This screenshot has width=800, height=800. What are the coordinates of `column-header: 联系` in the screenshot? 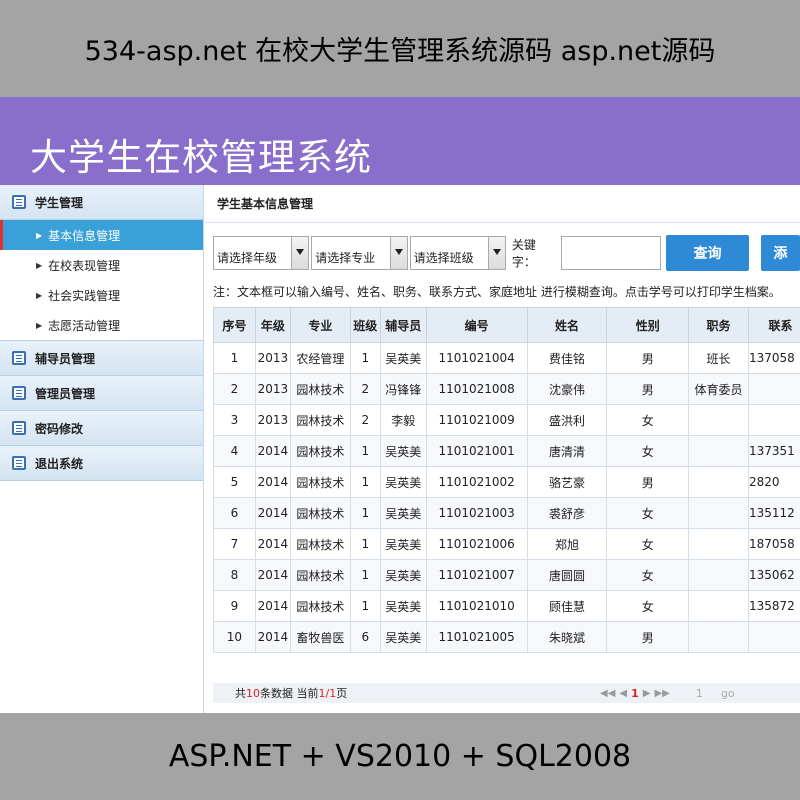 It's located at (774, 325).